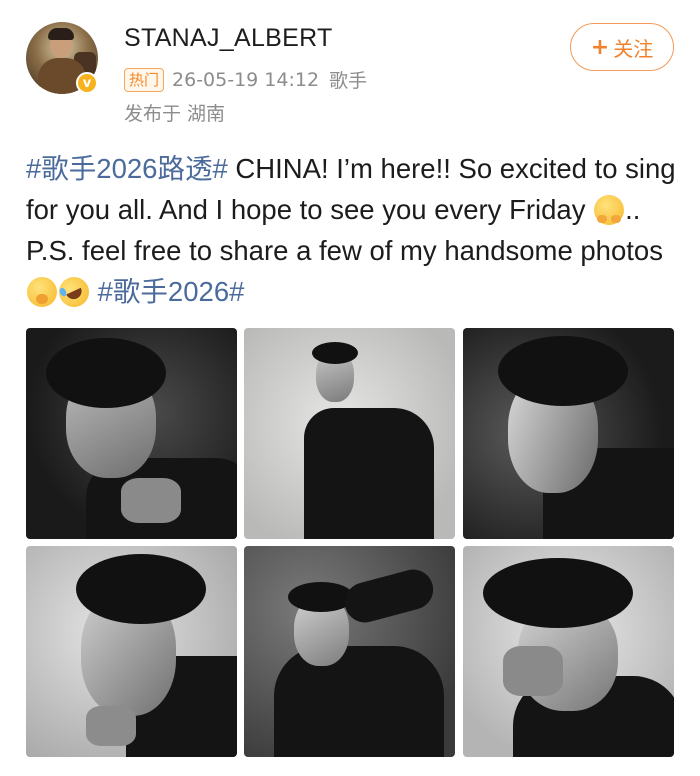  I want to click on follow-label: 关注, so click(633, 48).